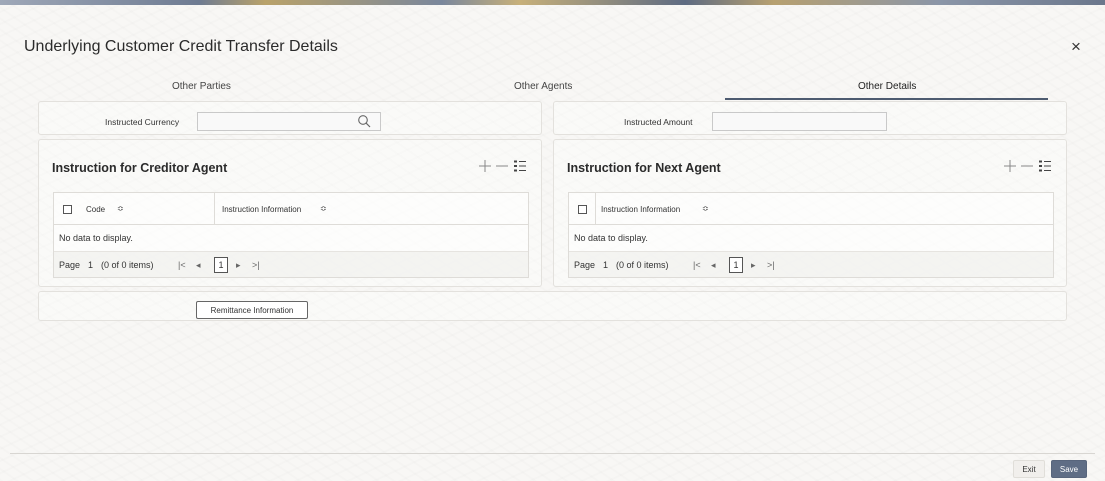  What do you see at coordinates (252, 310) in the screenshot?
I see `remittance-information-button: Remittance Information` at bounding box center [252, 310].